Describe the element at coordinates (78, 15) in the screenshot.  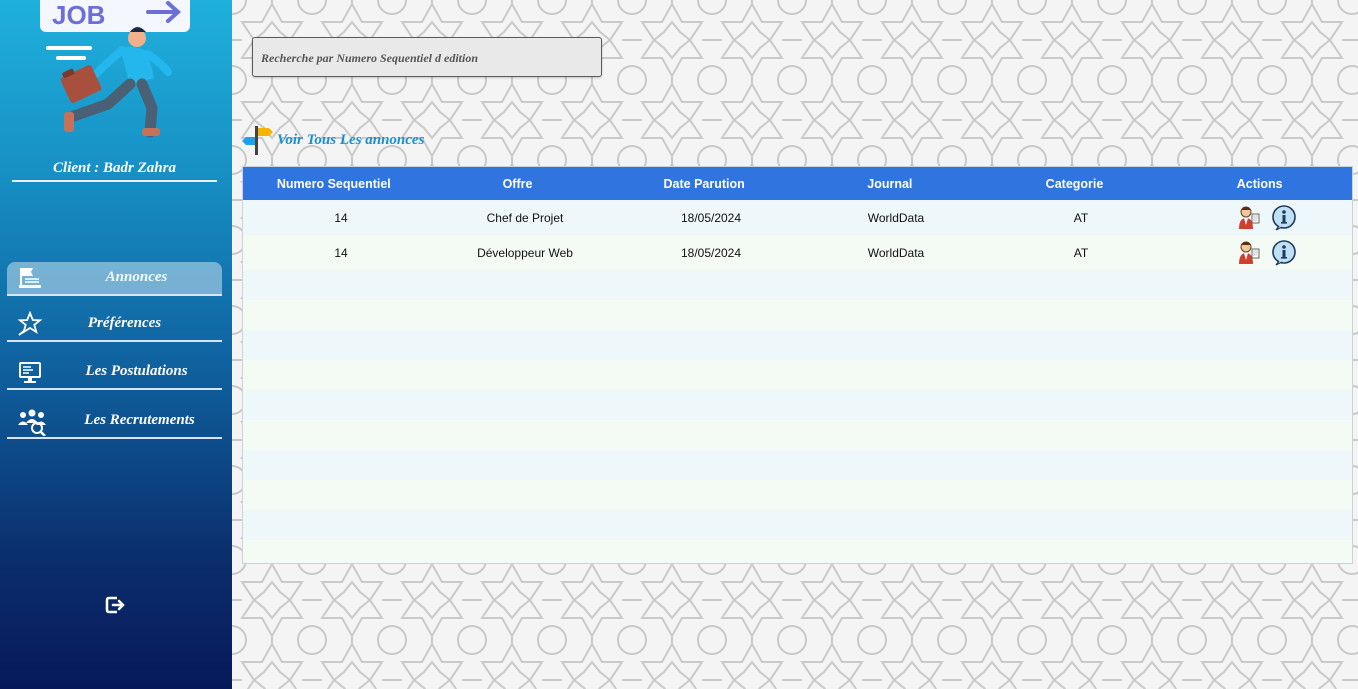
I see `logo-text: JOB` at that location.